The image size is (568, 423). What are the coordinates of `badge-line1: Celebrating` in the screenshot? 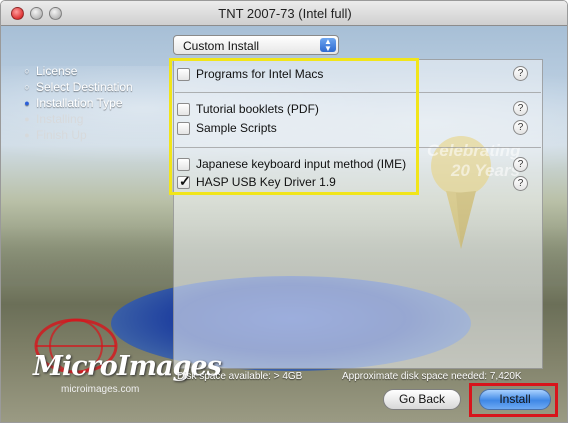 It's located at (474, 150).